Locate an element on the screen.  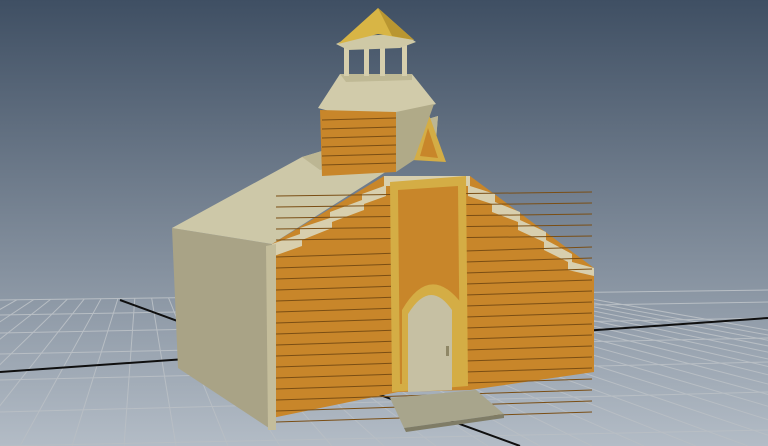
door-handle is located at coordinates (447, 351).